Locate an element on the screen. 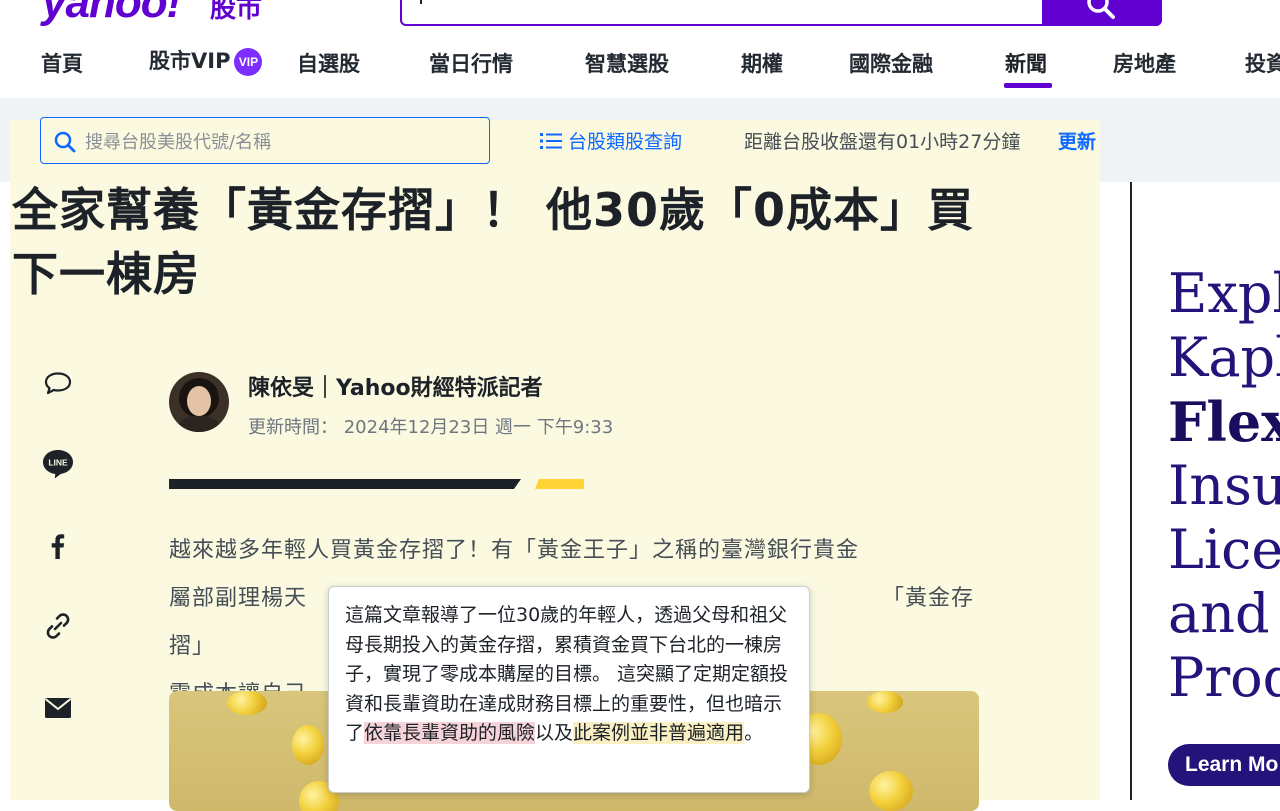 This screenshot has width=1280, height=811. ad-line-5: Licer is located at coordinates (1224, 549).